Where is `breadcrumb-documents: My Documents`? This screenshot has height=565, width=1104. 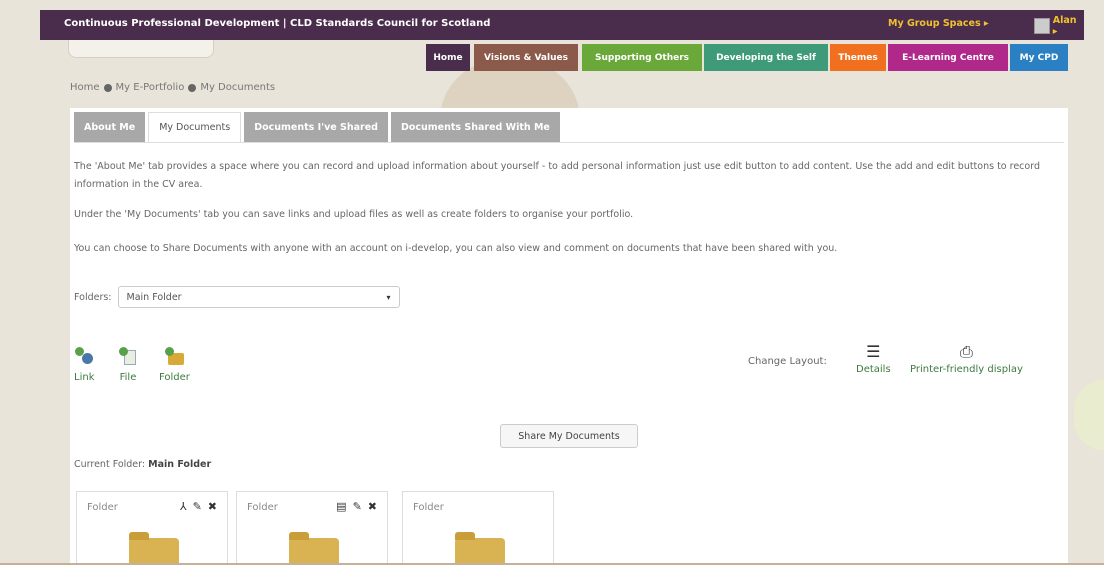
breadcrumb-documents: My Documents is located at coordinates (238, 87).